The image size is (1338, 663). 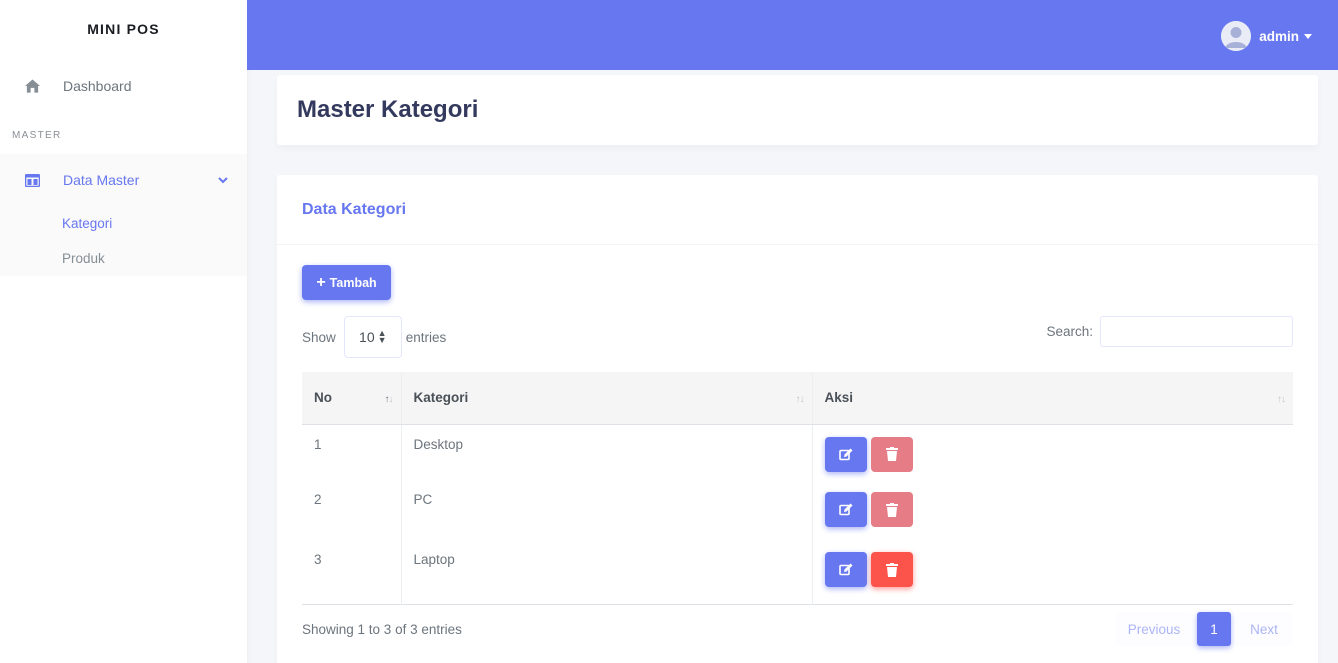 I want to click on search-label: Search:, so click(x=1069, y=331).